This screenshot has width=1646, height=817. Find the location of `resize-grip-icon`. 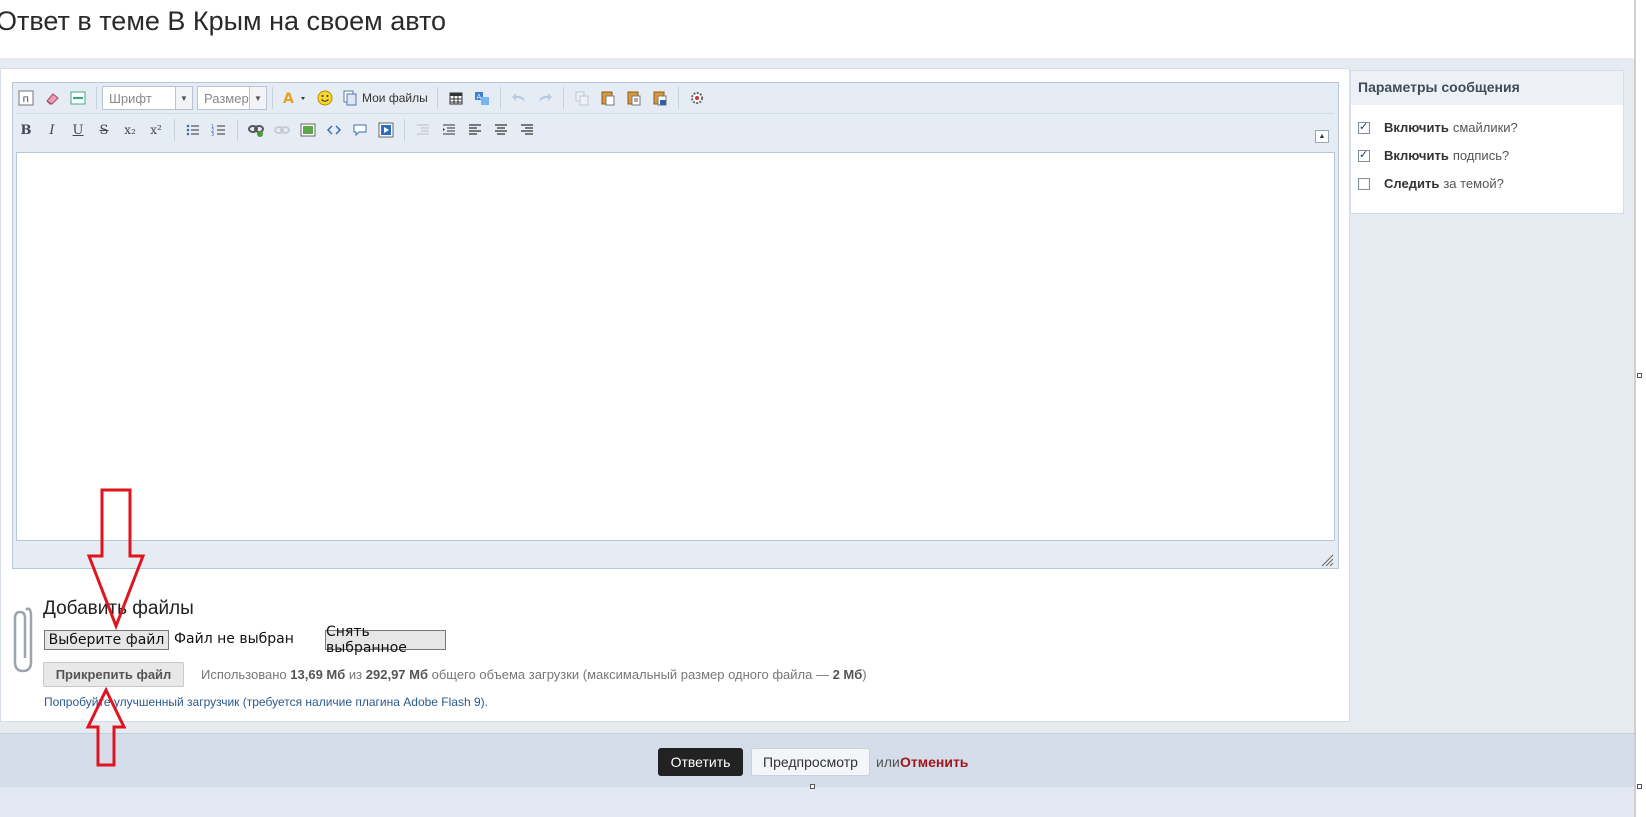

resize-grip-icon is located at coordinates (1326, 560).